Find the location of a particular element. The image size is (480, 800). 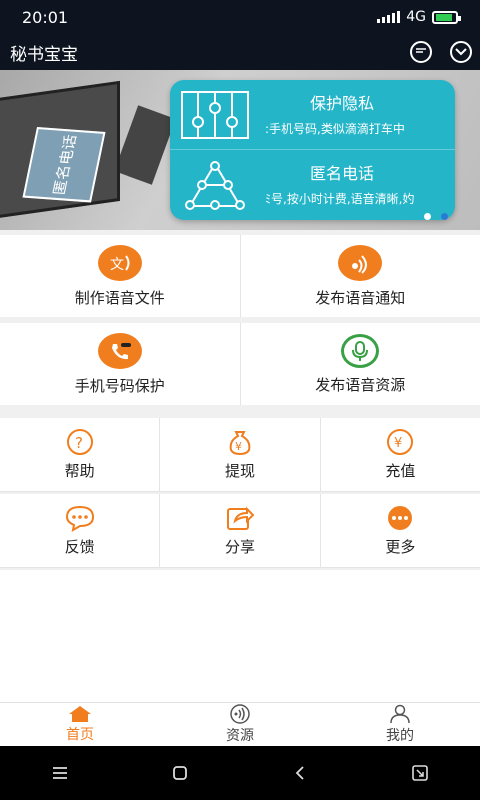

share-label: 分享 is located at coordinates (239, 547).